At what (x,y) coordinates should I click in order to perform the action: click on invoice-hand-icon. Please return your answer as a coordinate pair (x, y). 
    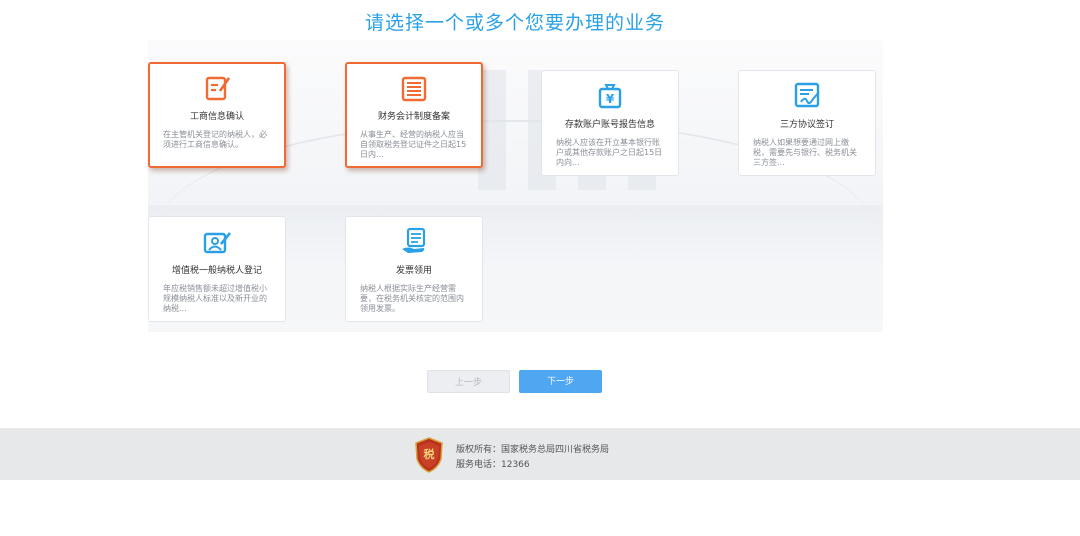
    Looking at the image, I should click on (414, 240).